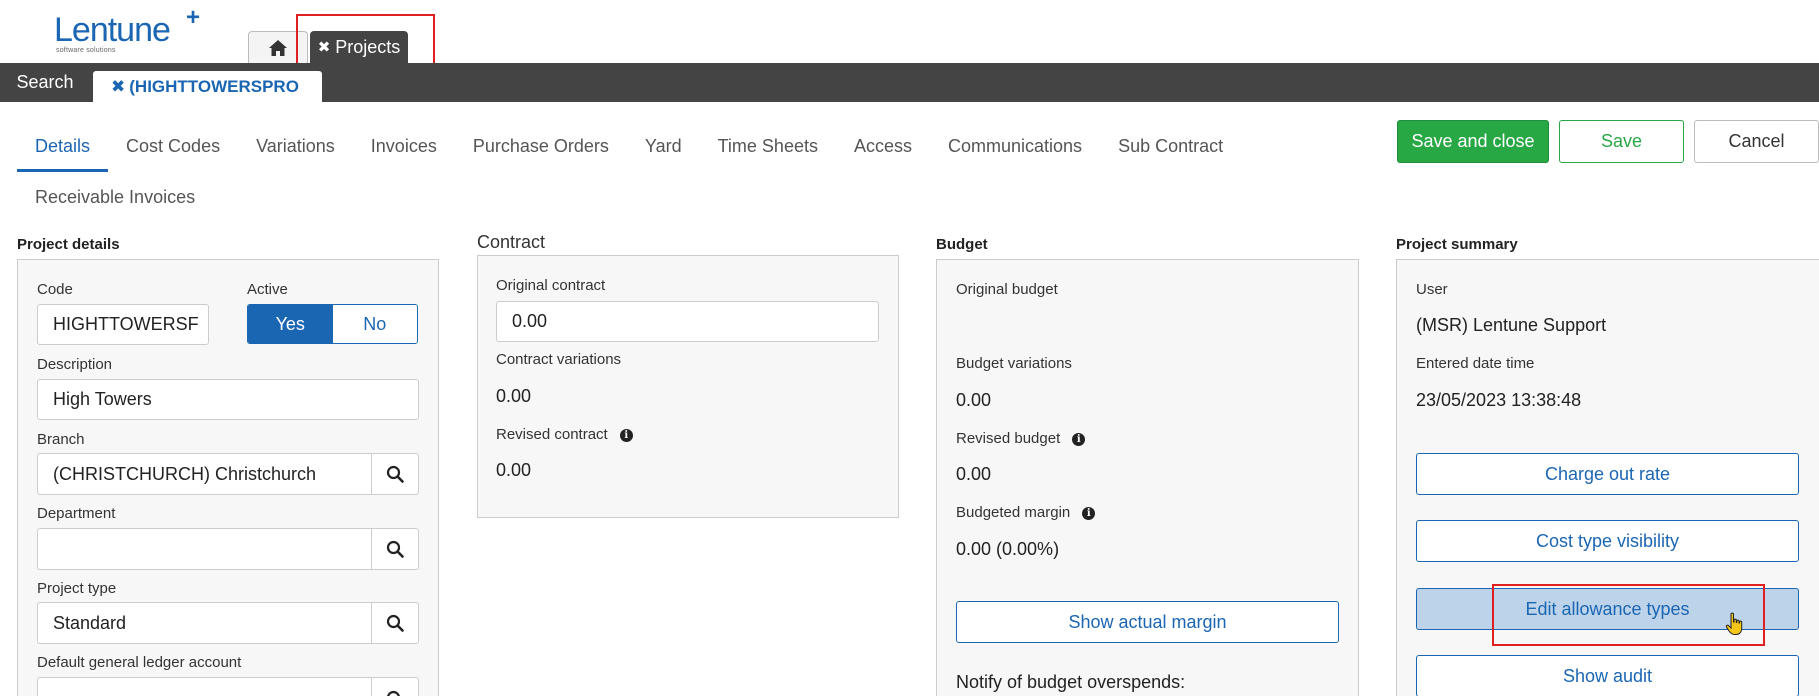 The height and width of the screenshot is (696, 1819). Describe the element at coordinates (173, 145) in the screenshot. I see `tab-cost-codes: Cost Codes` at that location.